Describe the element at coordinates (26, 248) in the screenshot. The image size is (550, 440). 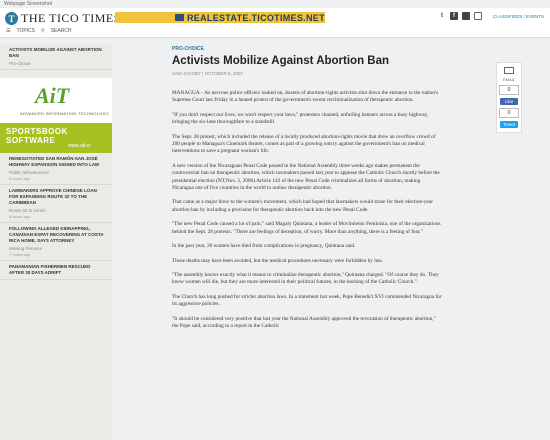
I see `news-tag: Missing Persons` at that location.